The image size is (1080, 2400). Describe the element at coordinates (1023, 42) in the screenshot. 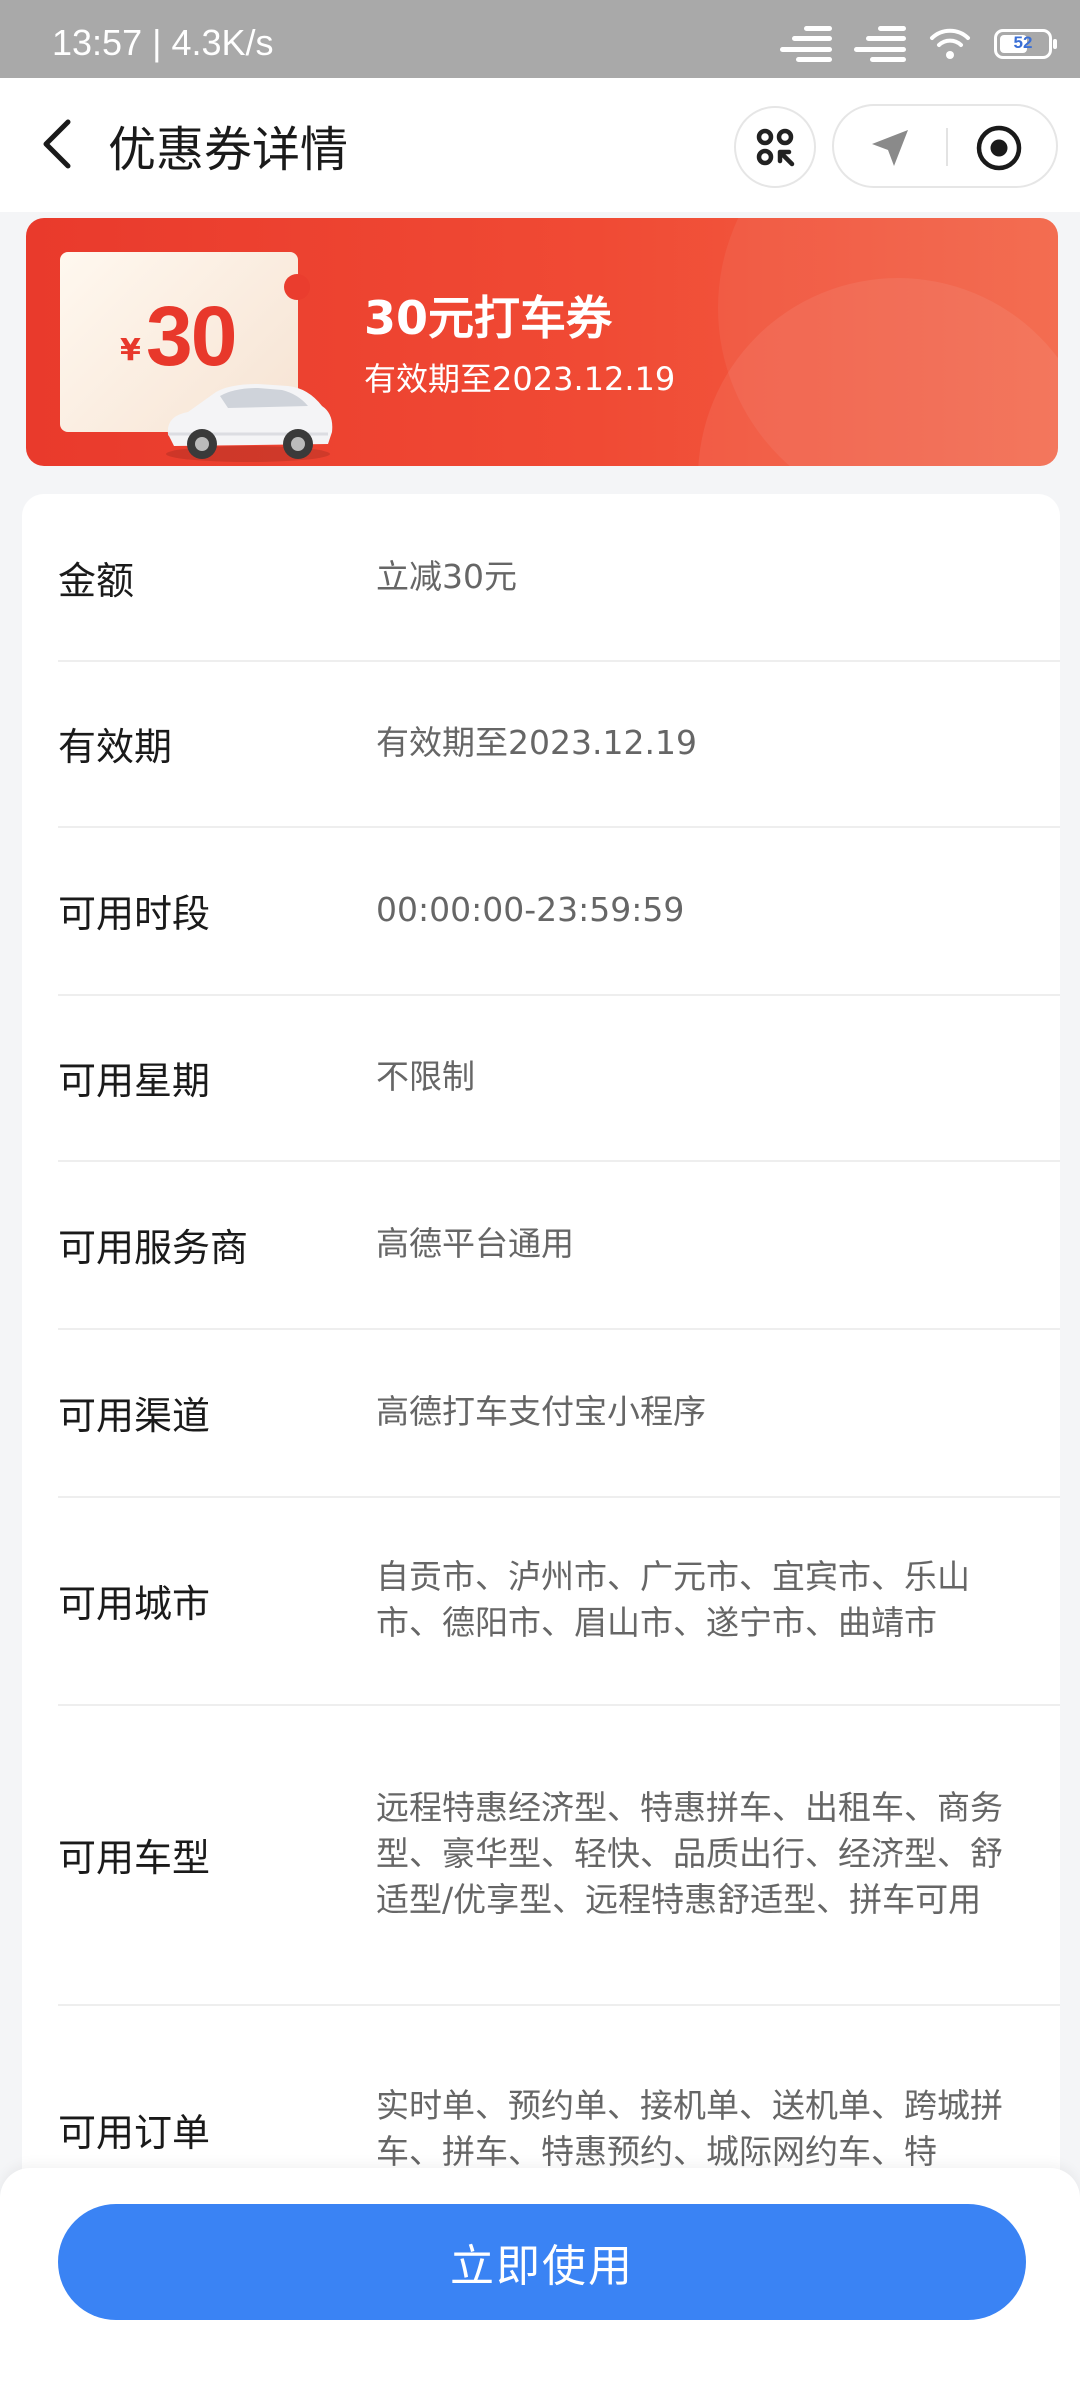

I see `battery-level: 52` at that location.